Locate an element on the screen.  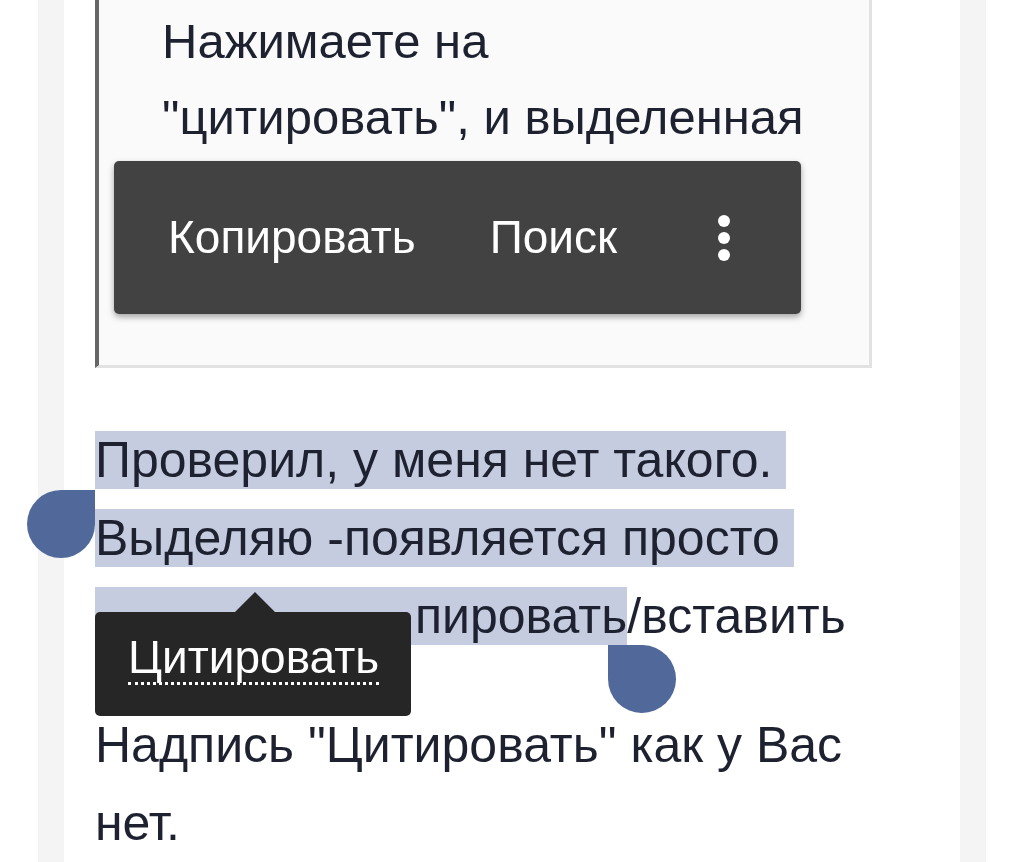
quote-text-line: "цитировать", и выделенная is located at coordinates (483, 118).